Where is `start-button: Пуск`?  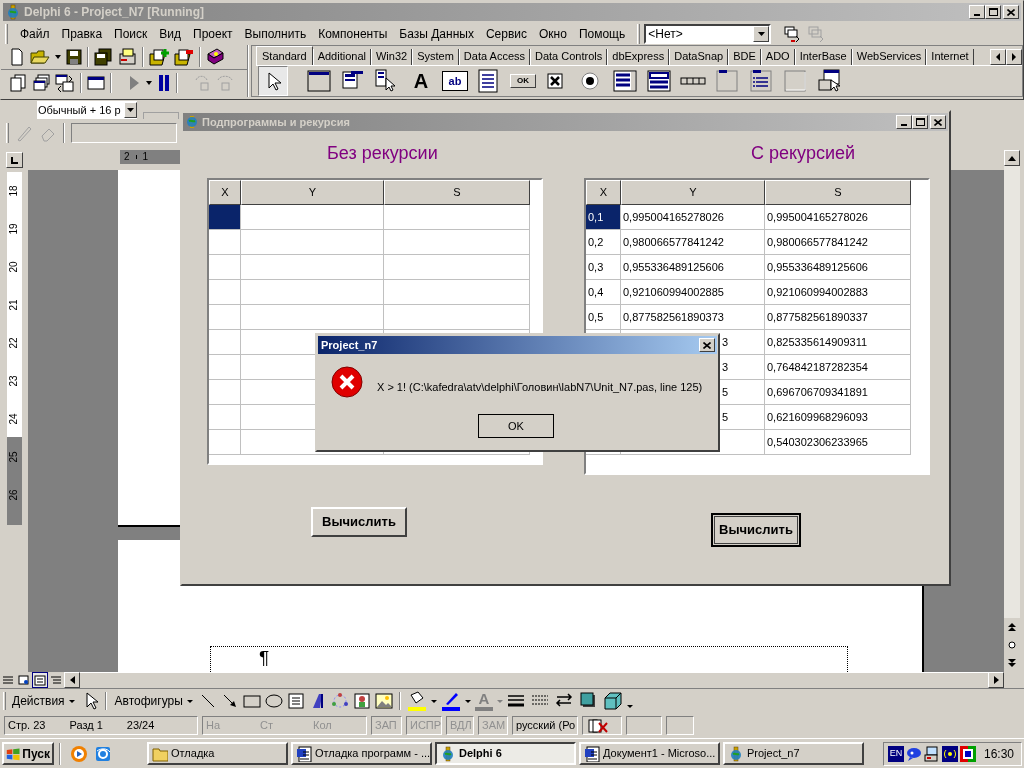 start-button: Пуск is located at coordinates (28, 753).